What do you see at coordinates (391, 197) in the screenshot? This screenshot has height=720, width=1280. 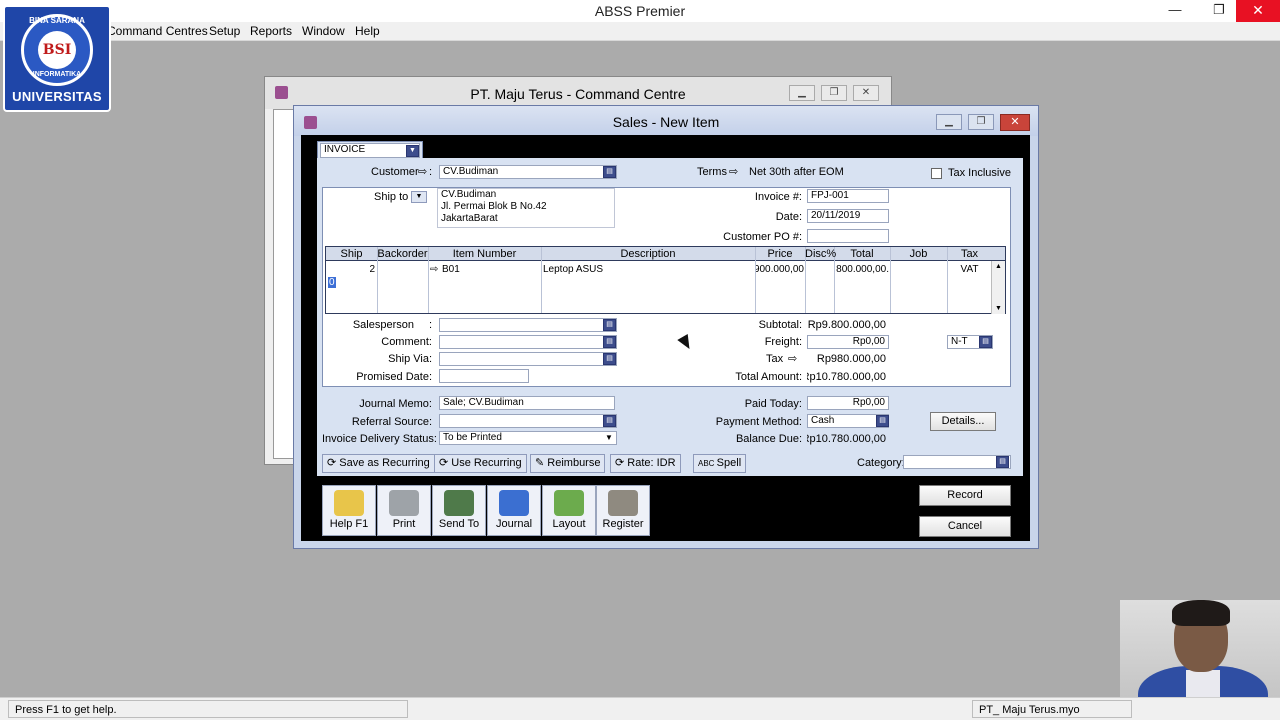 I see `ship-to-label: Ship to` at bounding box center [391, 197].